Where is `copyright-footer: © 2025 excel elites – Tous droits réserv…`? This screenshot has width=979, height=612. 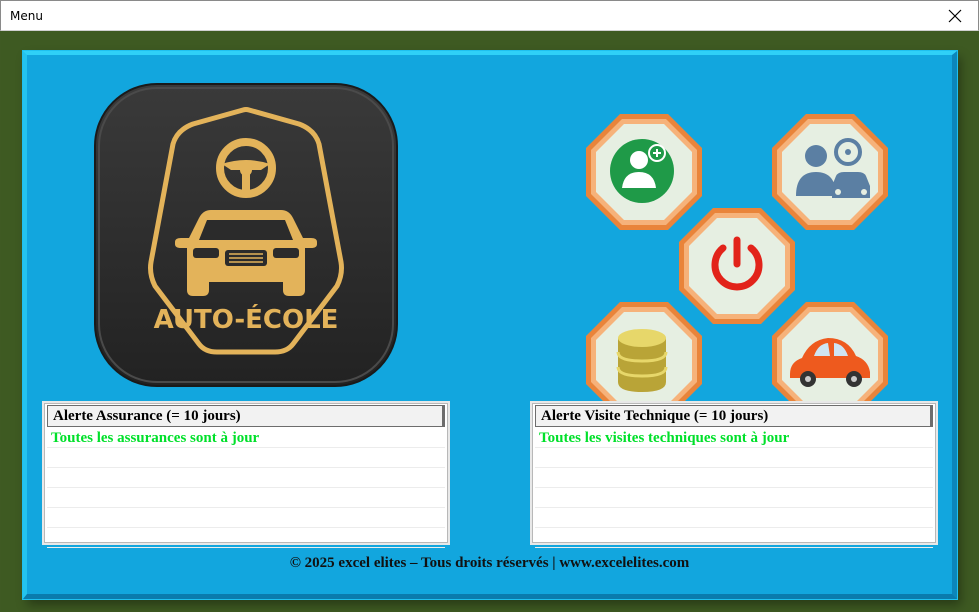
copyright-footer: © 2025 excel elites – Tous droits réserv… is located at coordinates (489, 563).